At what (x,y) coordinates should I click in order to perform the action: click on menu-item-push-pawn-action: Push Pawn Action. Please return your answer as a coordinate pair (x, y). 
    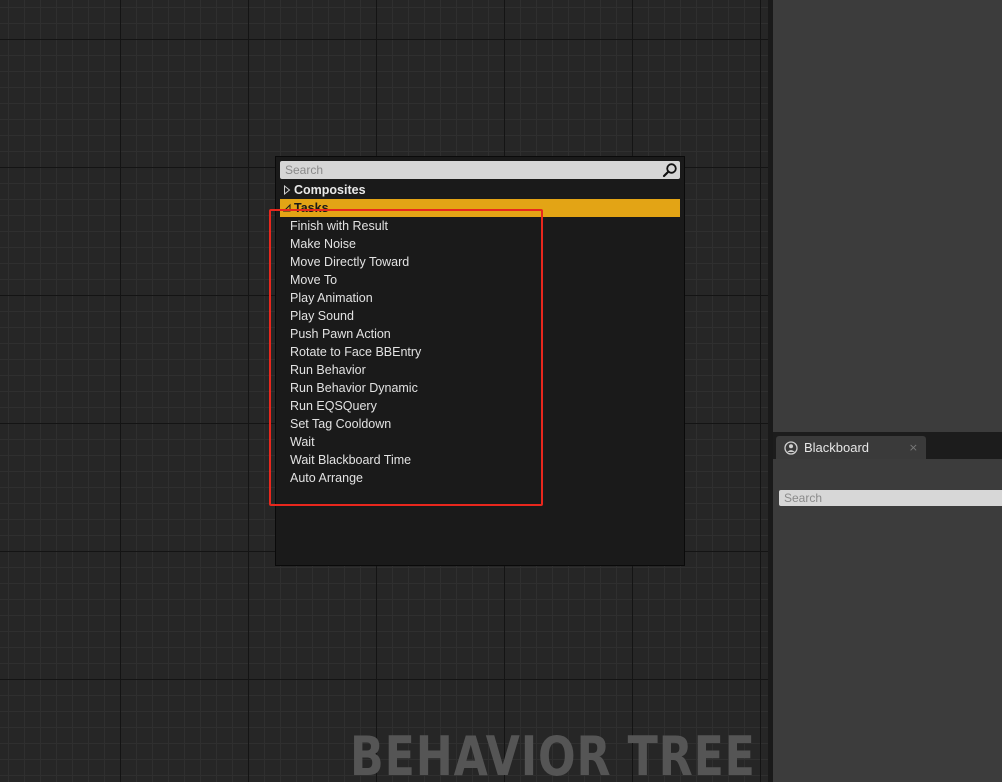
    Looking at the image, I should click on (355, 334).